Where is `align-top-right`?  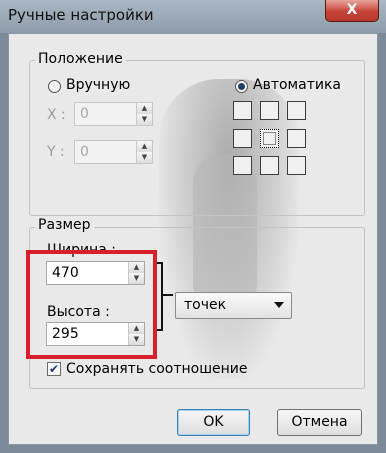 align-top-right is located at coordinates (296, 110).